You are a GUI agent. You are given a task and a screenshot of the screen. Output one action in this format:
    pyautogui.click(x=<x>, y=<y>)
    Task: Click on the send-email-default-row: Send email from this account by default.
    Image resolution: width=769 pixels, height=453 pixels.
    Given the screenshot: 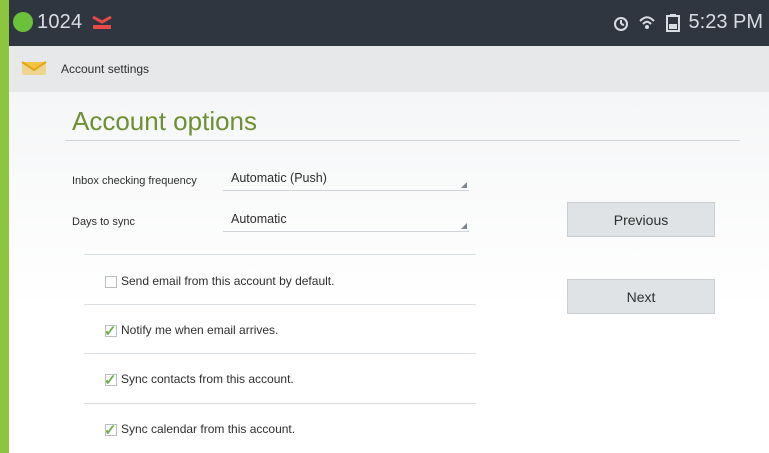 What is the action you would take?
    pyautogui.click(x=285, y=284)
    